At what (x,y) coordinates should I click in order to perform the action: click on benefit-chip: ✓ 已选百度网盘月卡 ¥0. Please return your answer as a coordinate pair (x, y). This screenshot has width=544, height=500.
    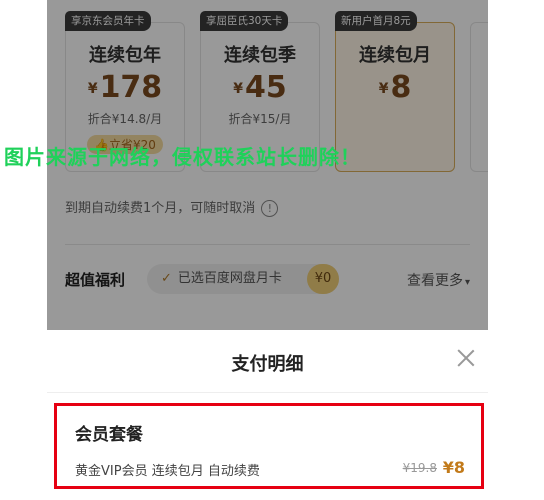
    Looking at the image, I should click on (243, 279).